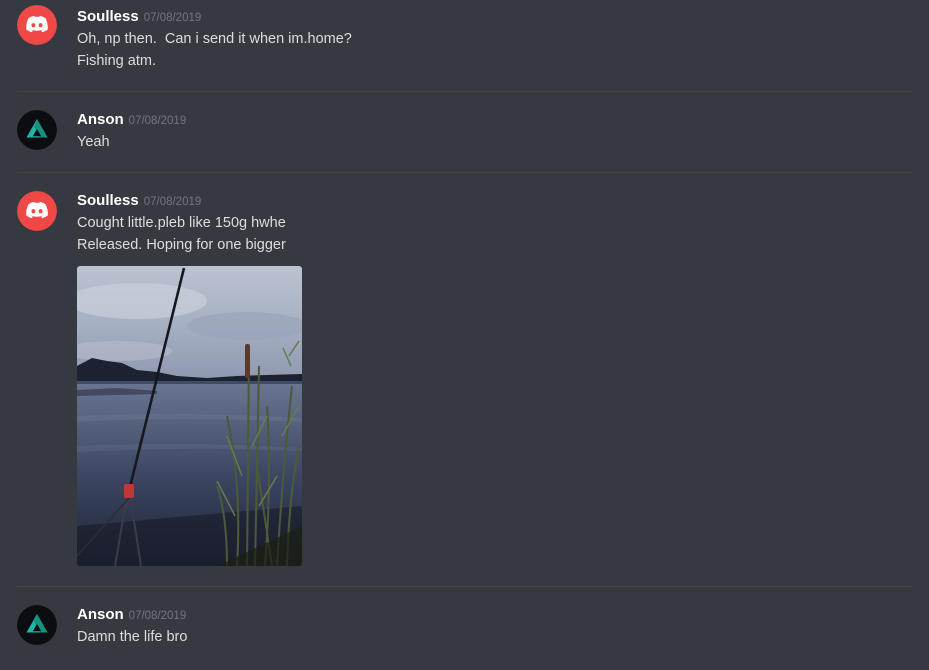 The height and width of the screenshot is (670, 929). I want to click on message-text: Oh, np then. Can i send it when im.home?, so click(214, 39).